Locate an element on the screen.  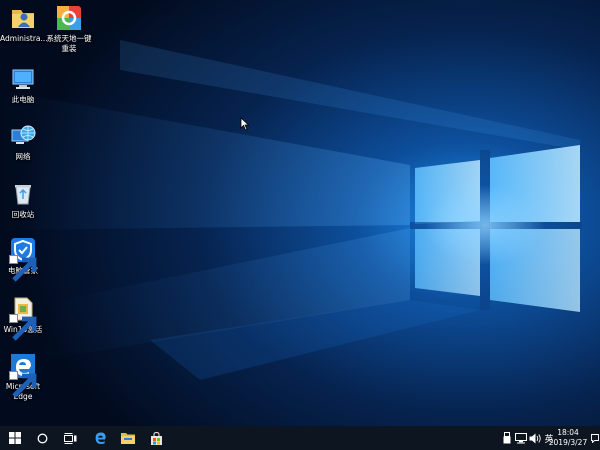
desktop-icon-label: 网络 is located at coordinates (23, 156).